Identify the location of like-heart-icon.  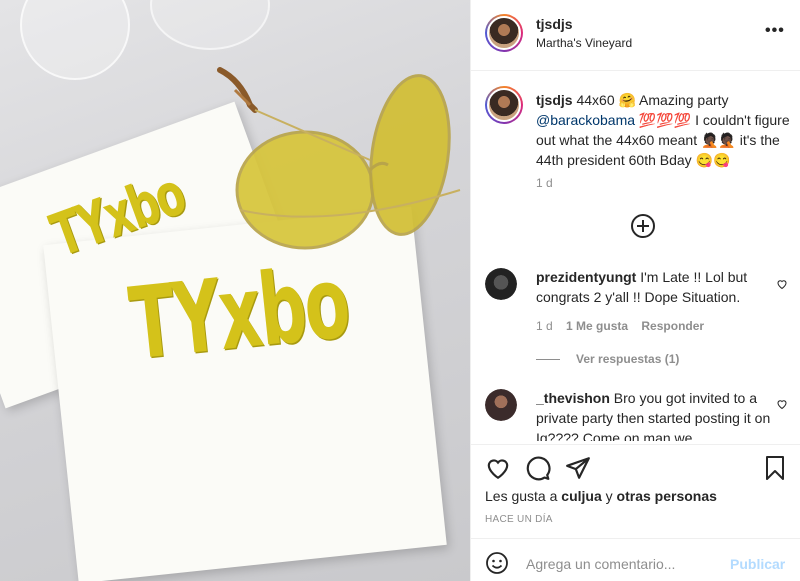
(498, 468).